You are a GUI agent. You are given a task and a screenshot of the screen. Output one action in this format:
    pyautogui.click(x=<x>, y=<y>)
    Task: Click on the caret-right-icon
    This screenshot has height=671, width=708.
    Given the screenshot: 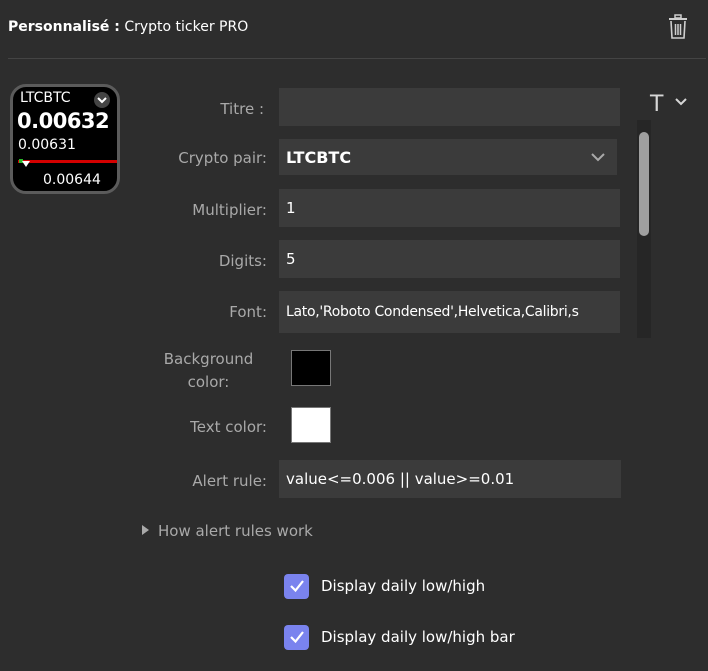 What is the action you would take?
    pyautogui.click(x=145, y=530)
    